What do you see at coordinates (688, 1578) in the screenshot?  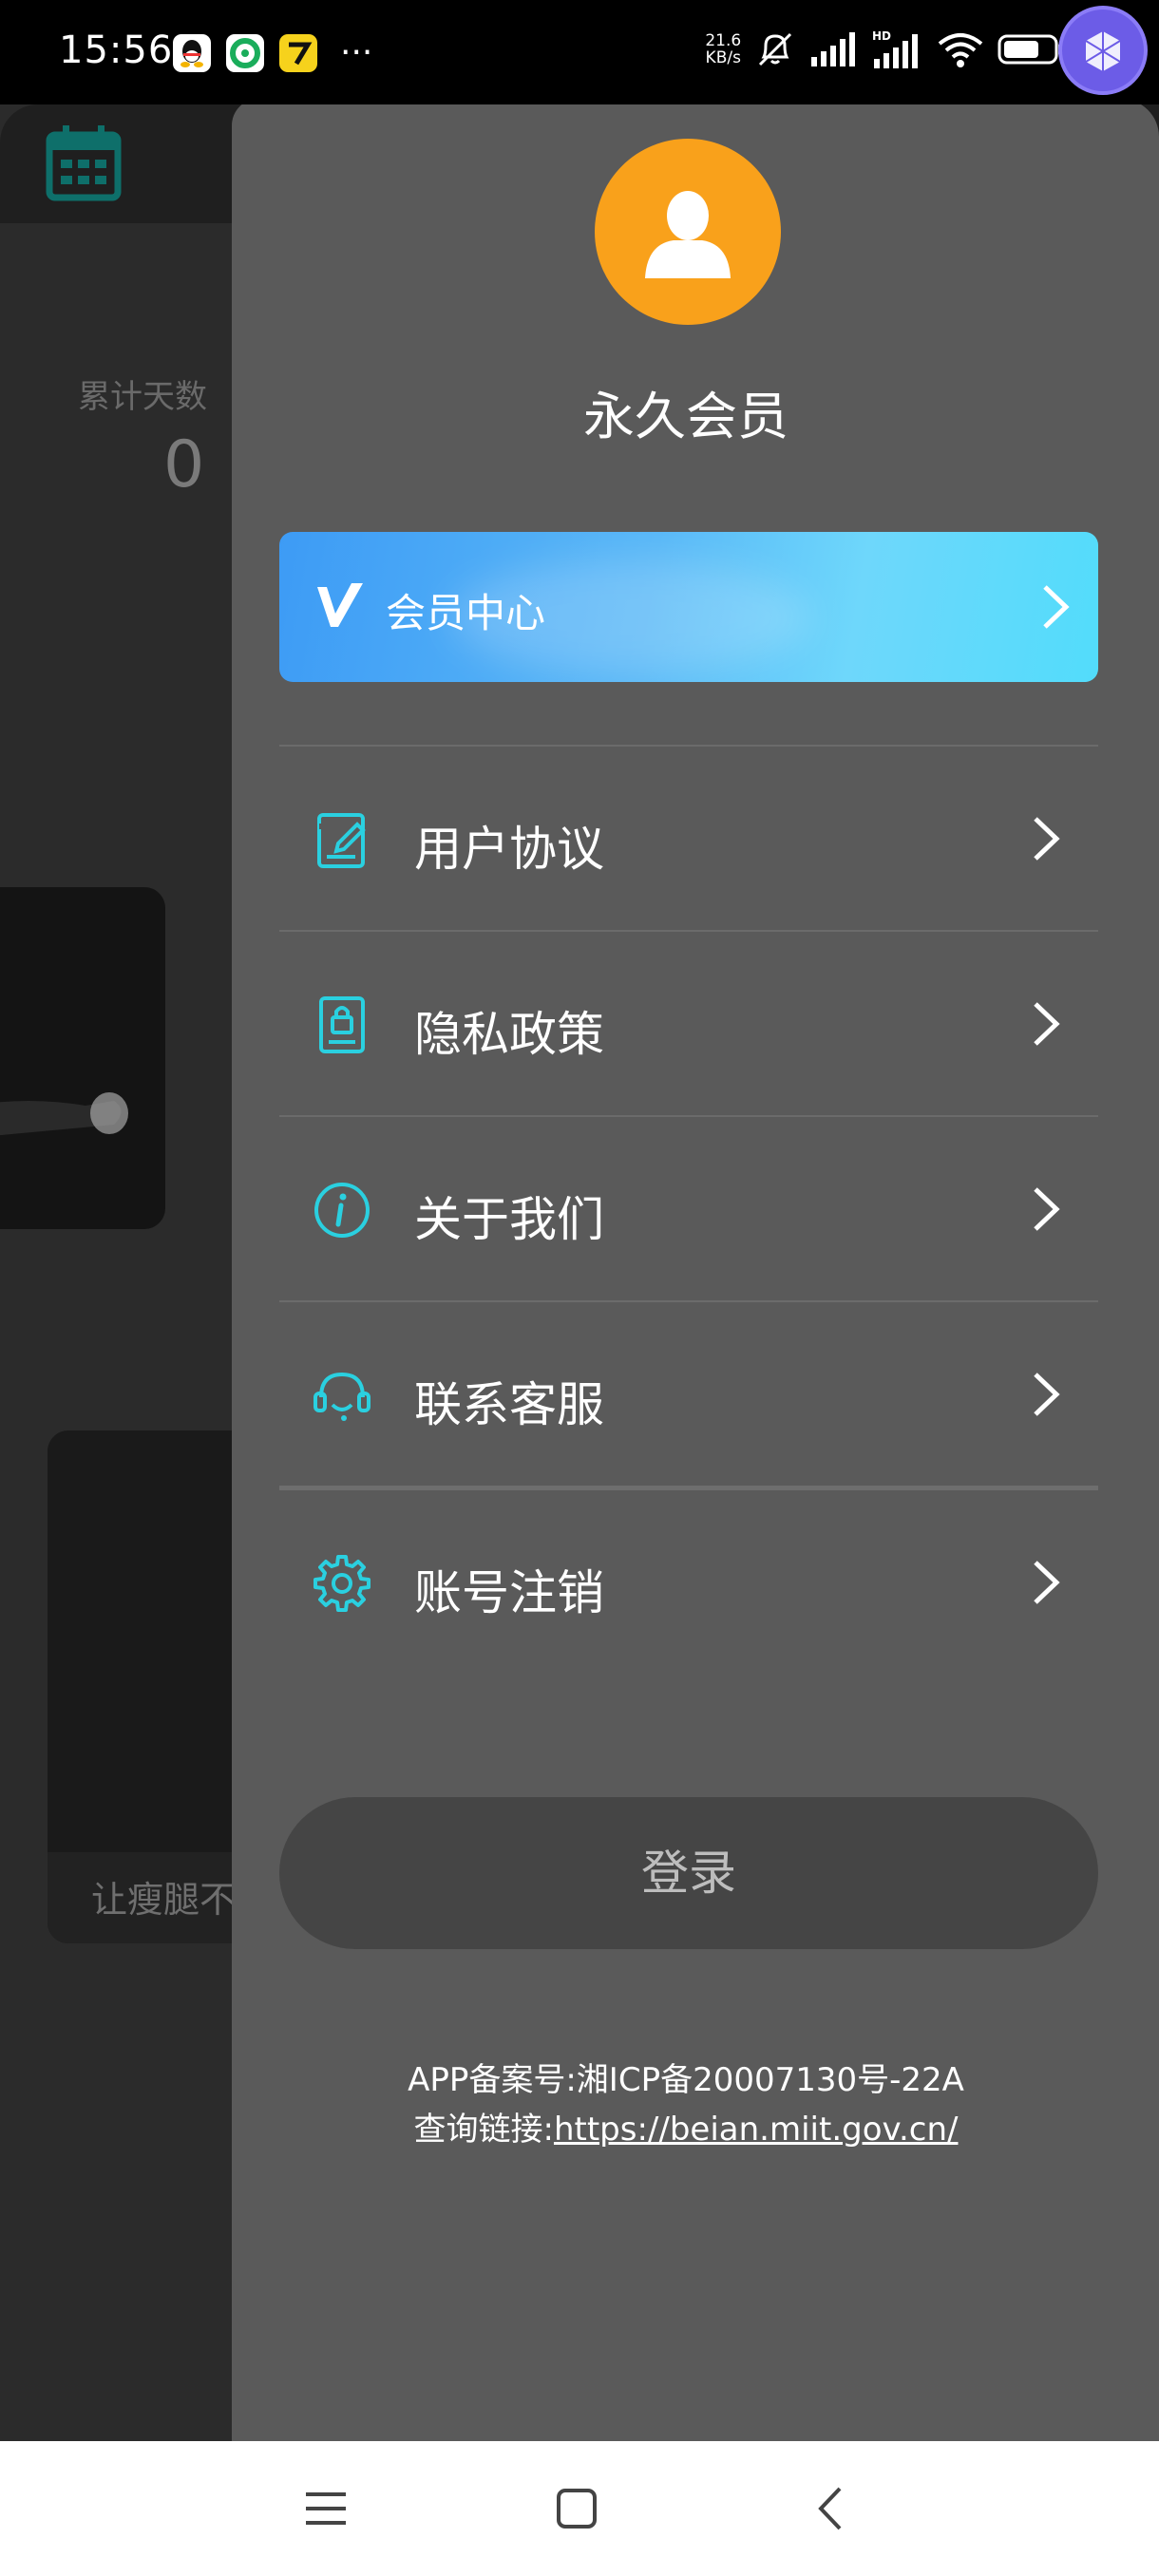 I see `menu-item-account-deletion: 账号注销` at bounding box center [688, 1578].